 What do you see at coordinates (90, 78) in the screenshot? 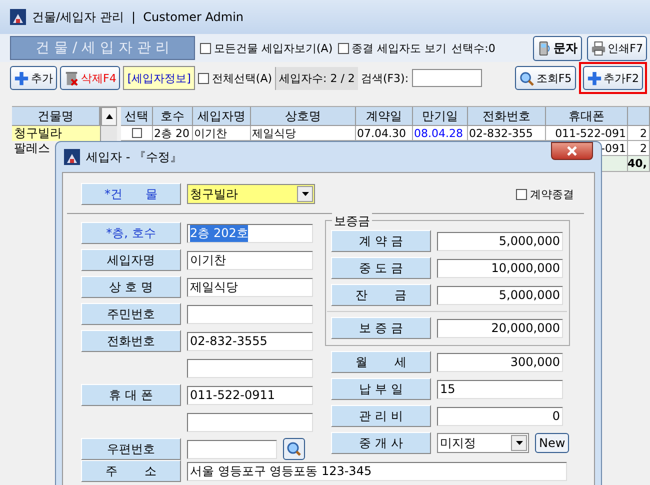
I see `delete-button: 삭제F4` at bounding box center [90, 78].